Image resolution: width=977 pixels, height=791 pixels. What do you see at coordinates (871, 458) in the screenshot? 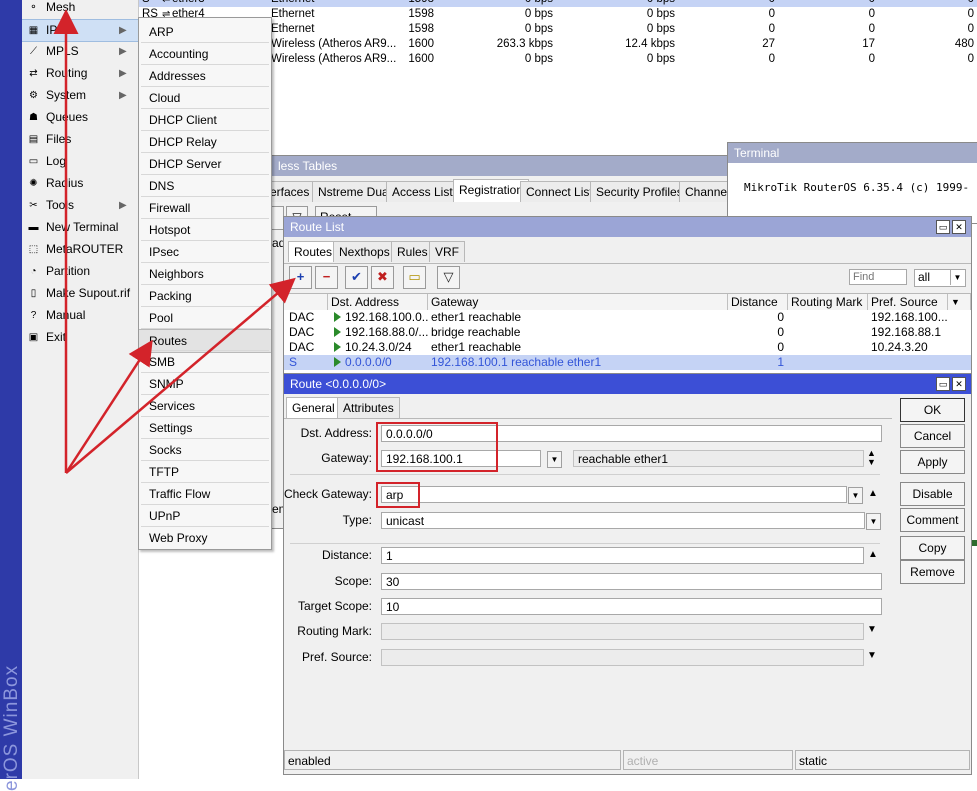
I see `up-down-icon: ▲ ▼` at bounding box center [871, 458].